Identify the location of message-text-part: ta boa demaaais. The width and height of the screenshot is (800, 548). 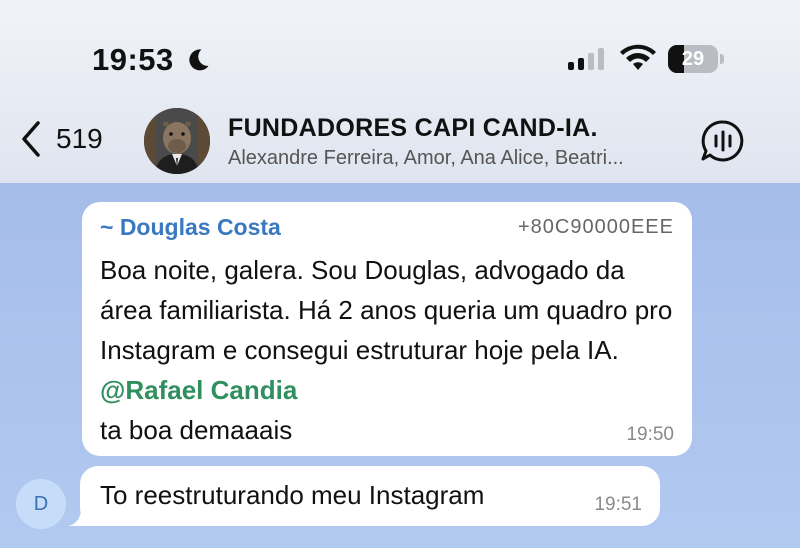
(196, 430).